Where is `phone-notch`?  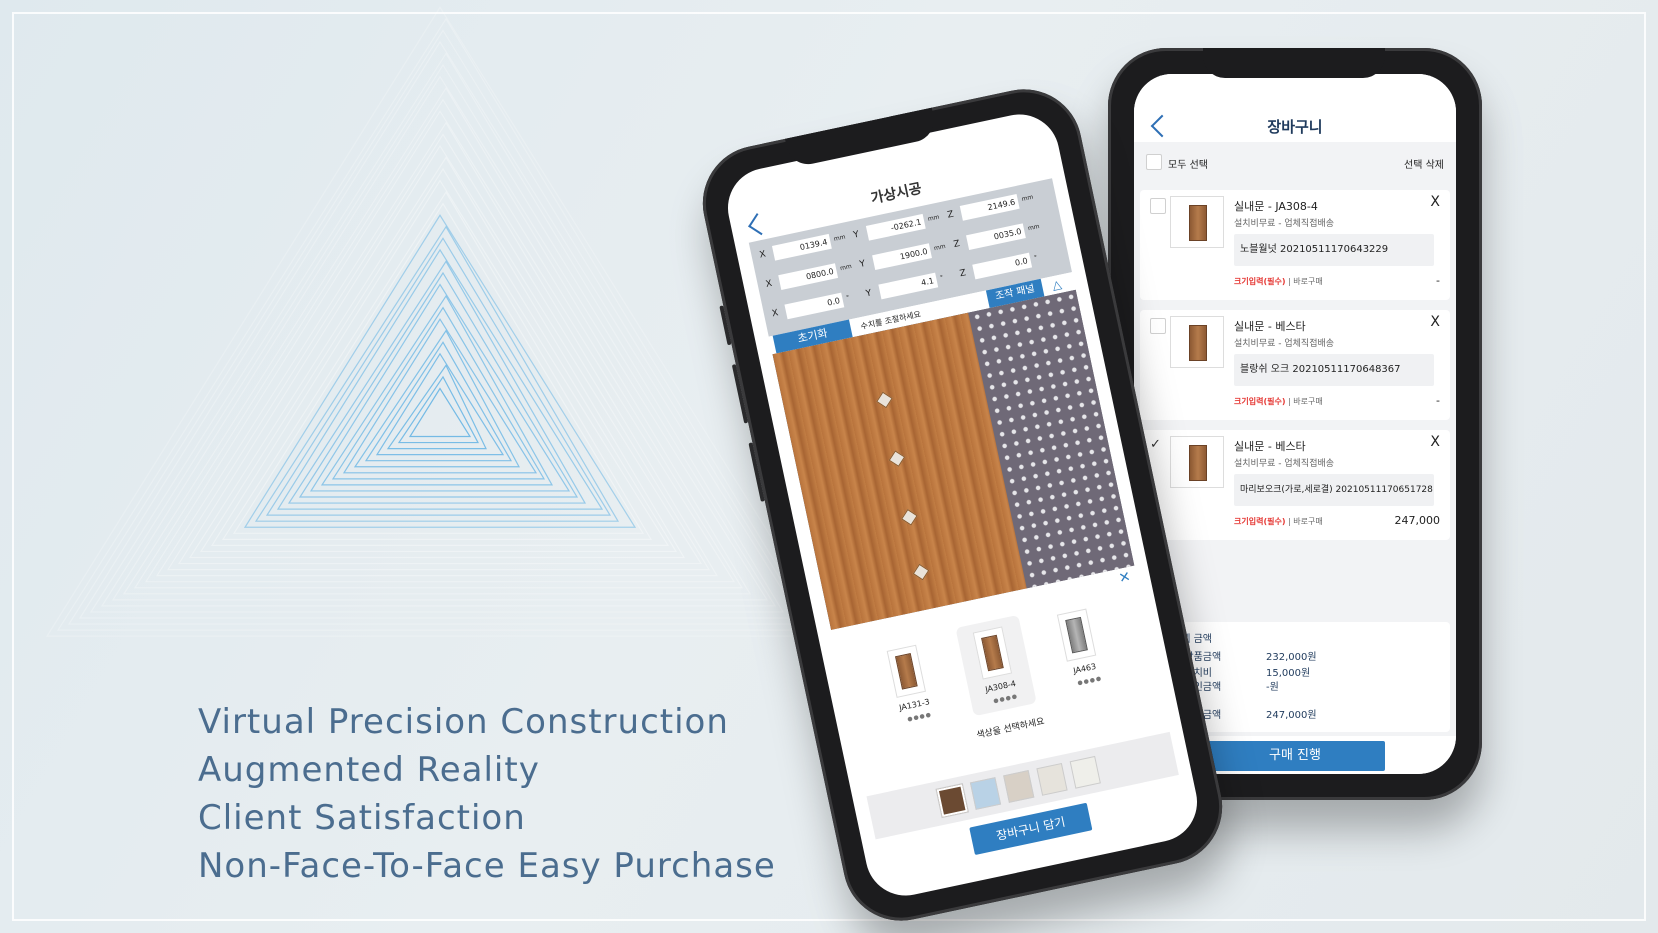 phone-notch is located at coordinates (1294, 63).